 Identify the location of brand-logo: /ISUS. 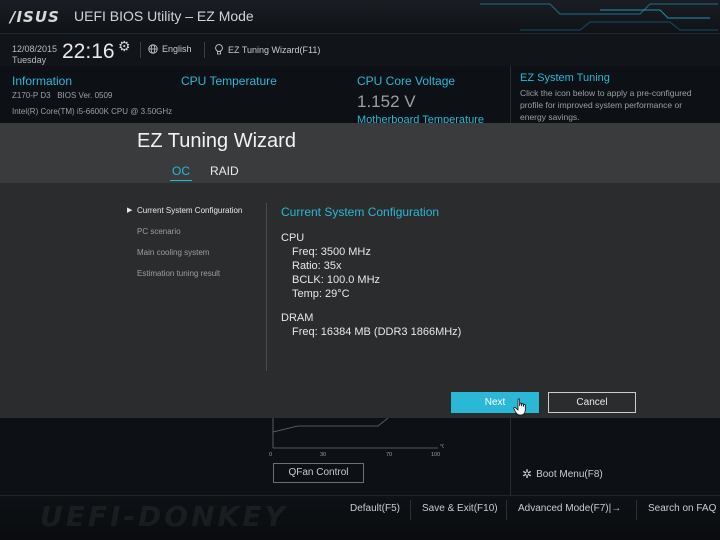
(35, 17).